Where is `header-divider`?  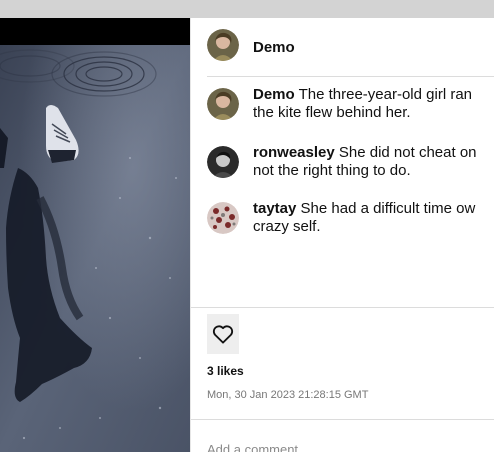
header-divider is located at coordinates (350, 76).